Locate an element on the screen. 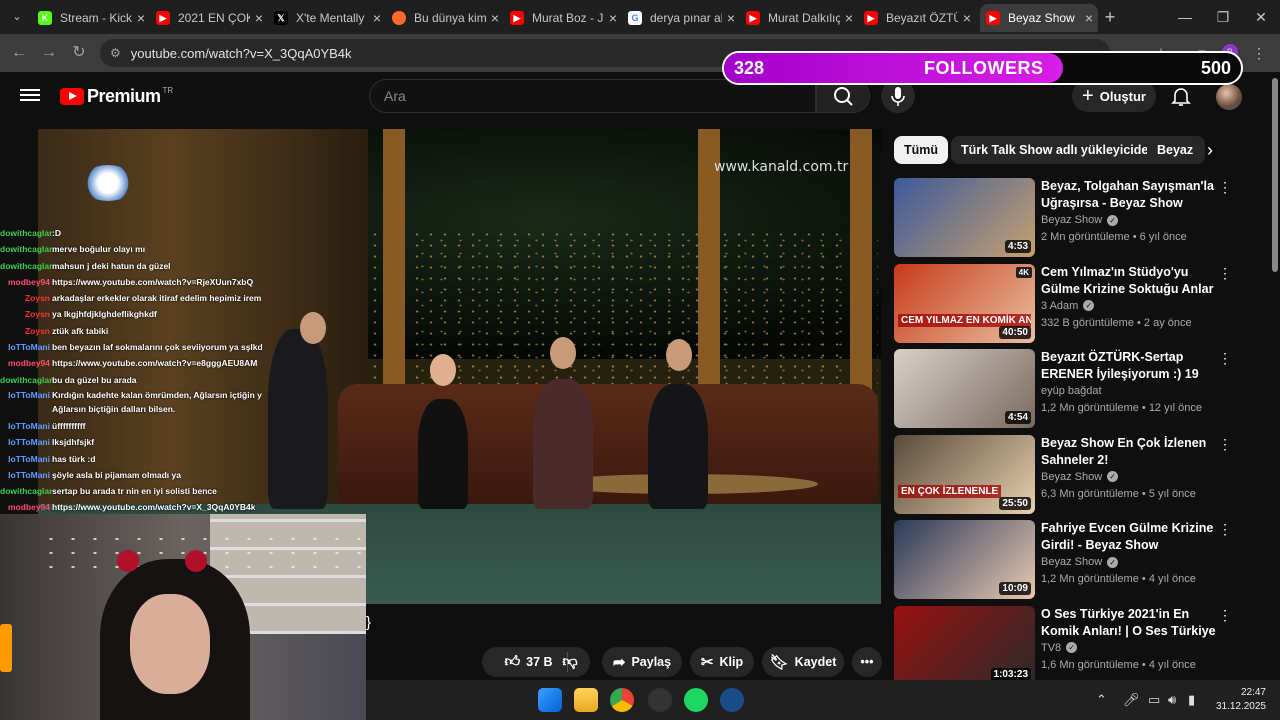 The width and height of the screenshot is (1280, 720). tab-search-dropdown-icon: ⌄ is located at coordinates (17, 17).